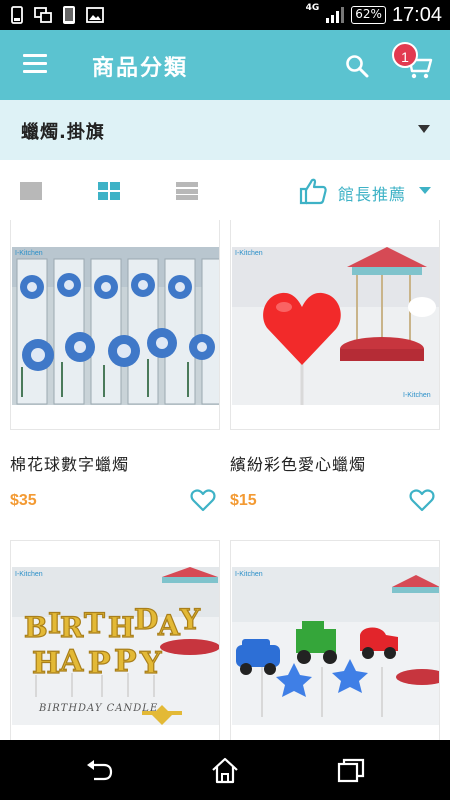  What do you see at coordinates (372, 194) in the screenshot?
I see `sort-label: 館長推薦` at bounding box center [372, 194].